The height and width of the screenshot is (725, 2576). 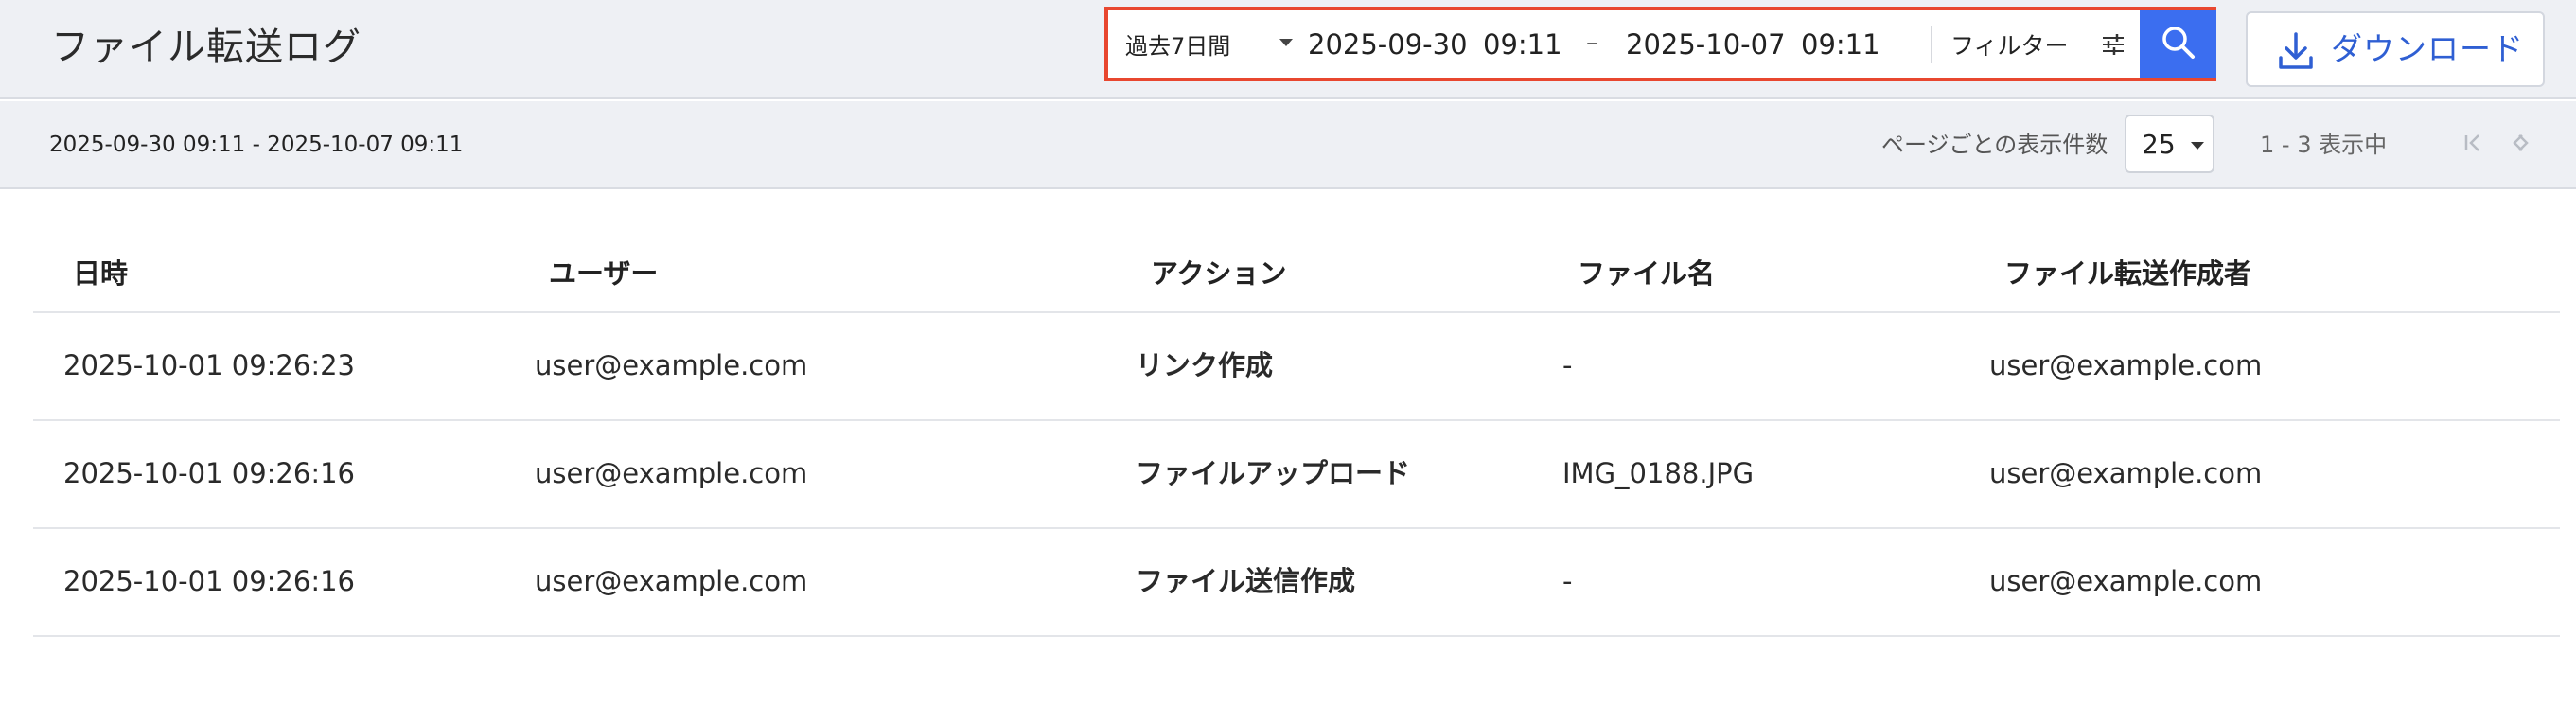 What do you see at coordinates (1840, 44) in the screenshot?
I see `end-time-field: 09:11` at bounding box center [1840, 44].